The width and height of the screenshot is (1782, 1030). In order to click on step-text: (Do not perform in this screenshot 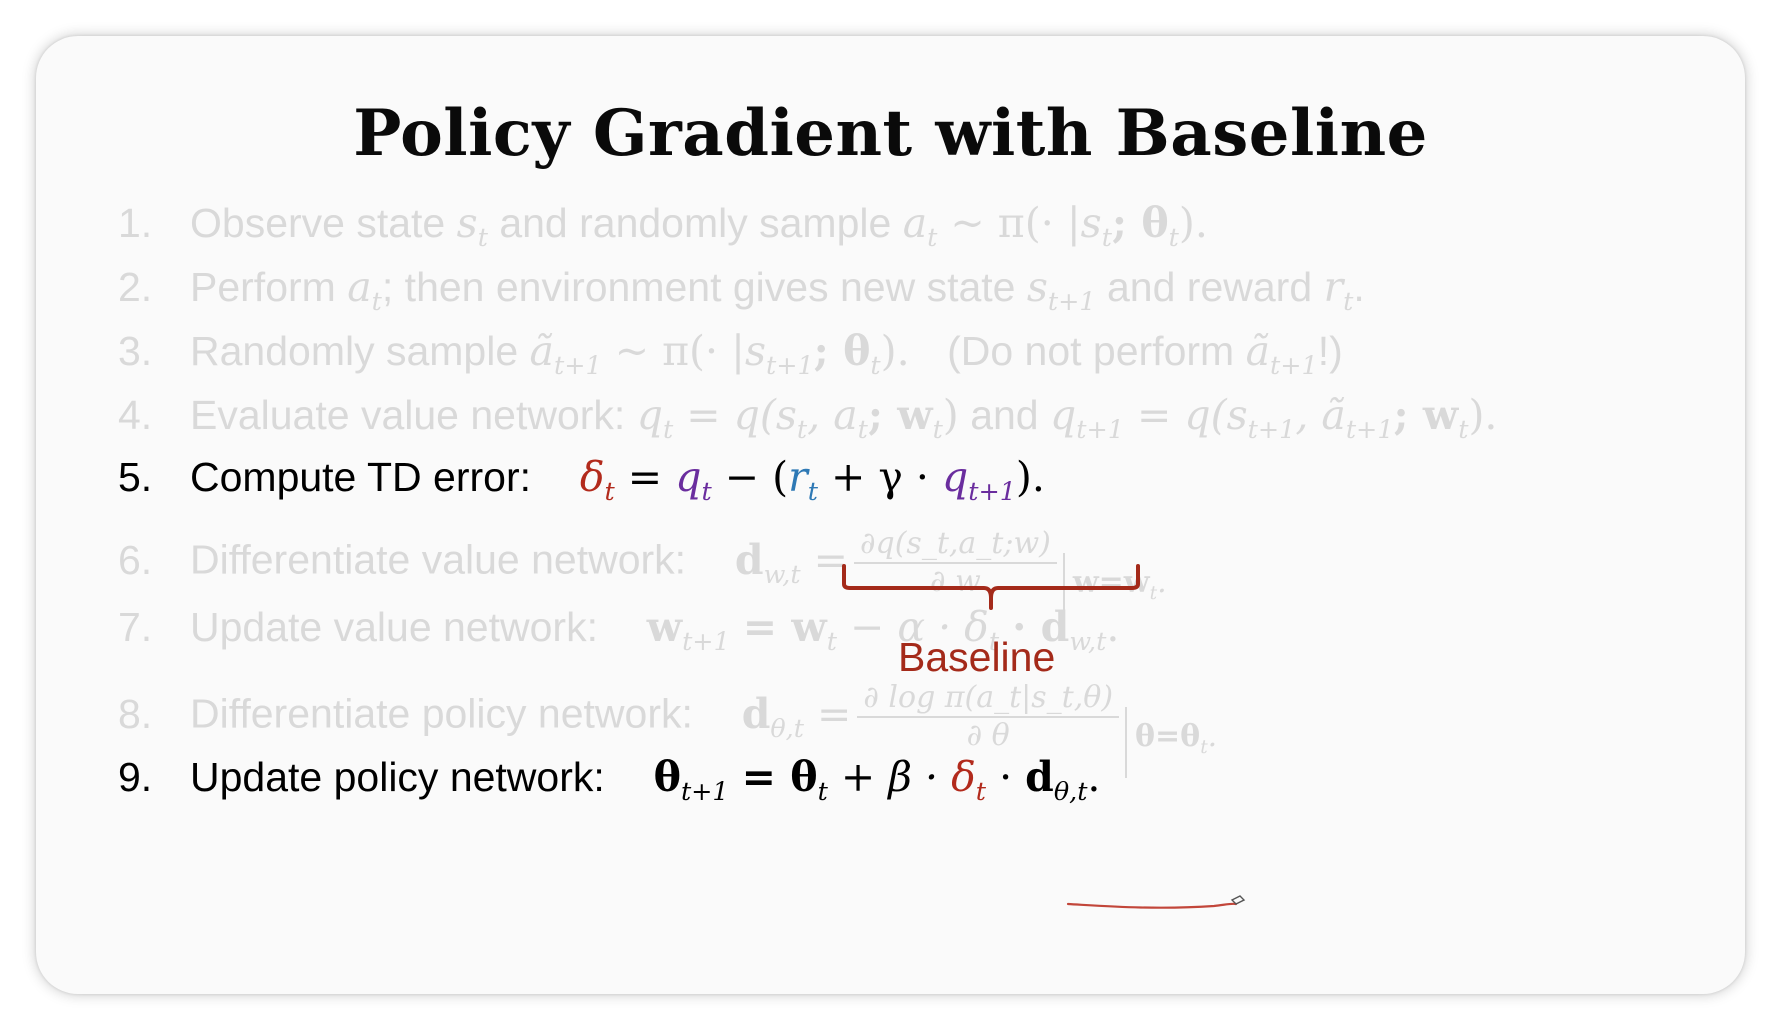, I will do `click(1091, 351)`.